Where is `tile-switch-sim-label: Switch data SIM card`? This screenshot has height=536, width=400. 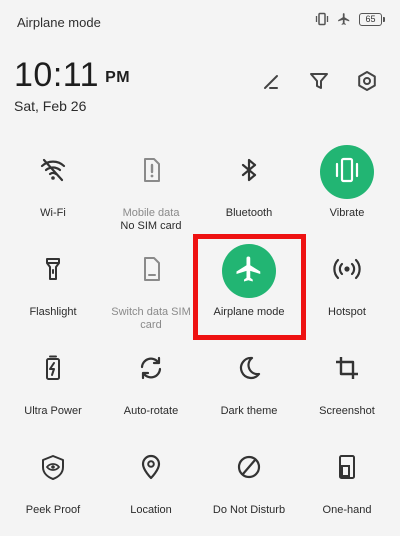
tile-switch-sim-label: Switch data SIM card is located at coordinates (151, 318).